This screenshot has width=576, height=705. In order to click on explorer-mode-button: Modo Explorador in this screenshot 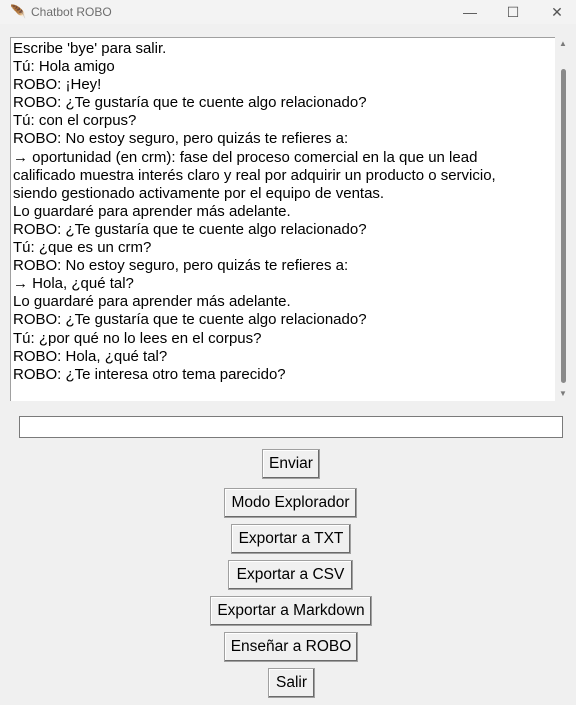, I will do `click(290, 503)`.